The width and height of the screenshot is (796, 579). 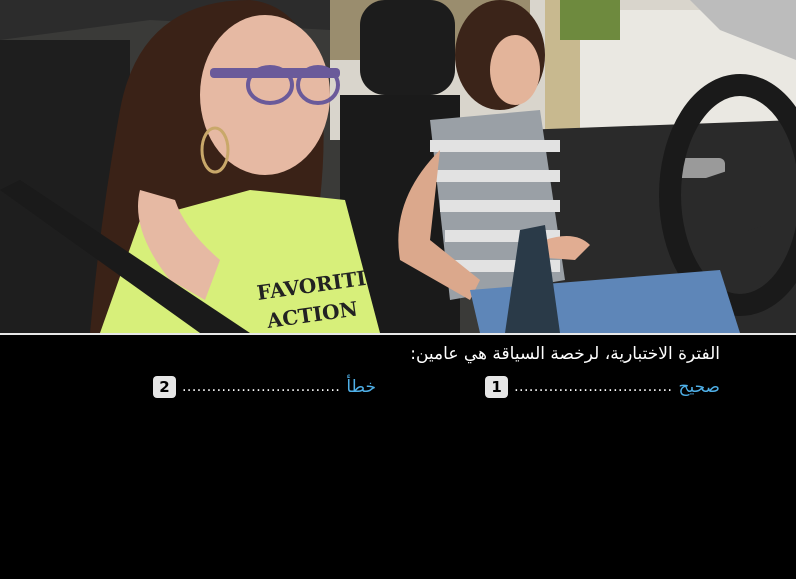 What do you see at coordinates (361, 387) in the screenshot?
I see `answer-option-2-label: خطأ` at bounding box center [361, 387].